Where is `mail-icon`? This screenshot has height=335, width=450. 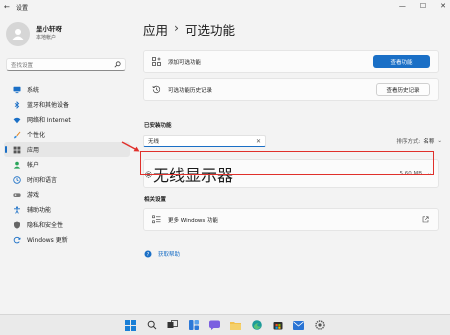 mail-icon is located at coordinates (299, 325).